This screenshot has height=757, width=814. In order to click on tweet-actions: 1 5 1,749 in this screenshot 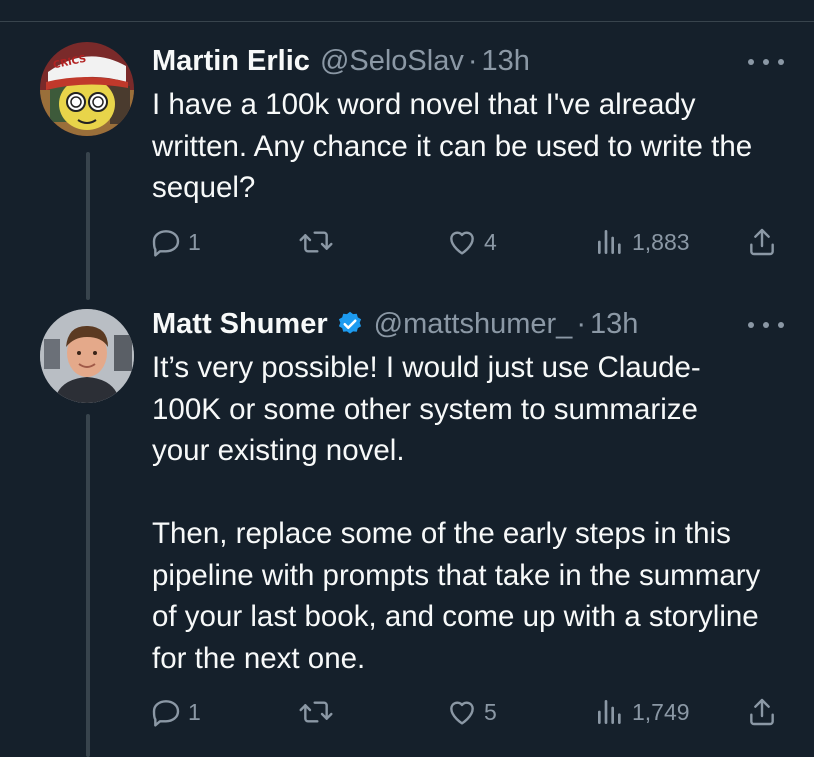, I will do `click(470, 712)`.